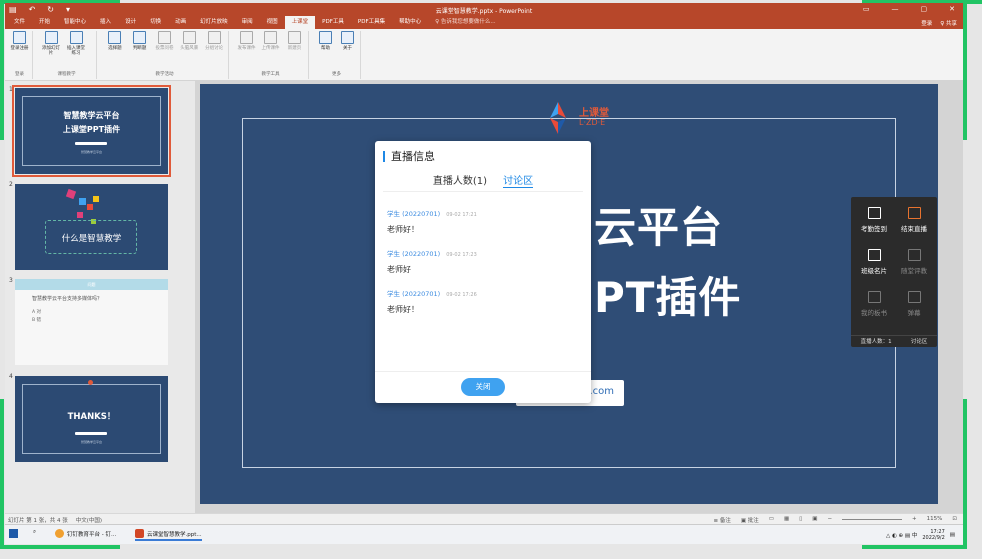 The width and height of the screenshot is (982, 559). What do you see at coordinates (933, 535) in the screenshot?
I see `clock: 17:27 2022/9/2` at bounding box center [933, 535].